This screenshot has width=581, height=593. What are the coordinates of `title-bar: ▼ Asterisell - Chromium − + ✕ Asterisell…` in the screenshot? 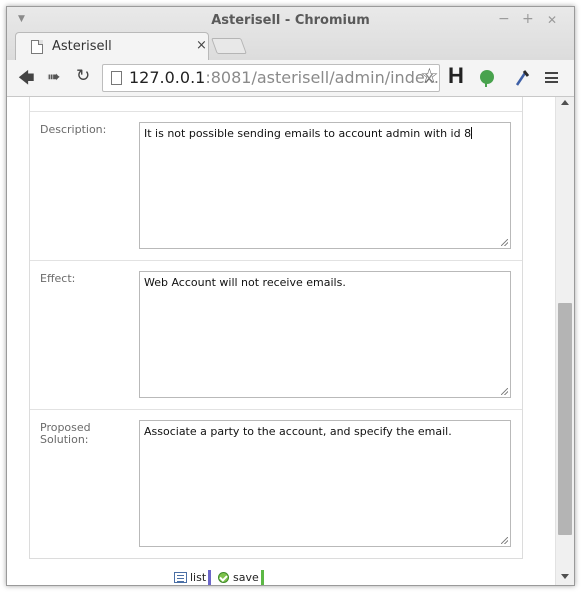 It's located at (290, 34).